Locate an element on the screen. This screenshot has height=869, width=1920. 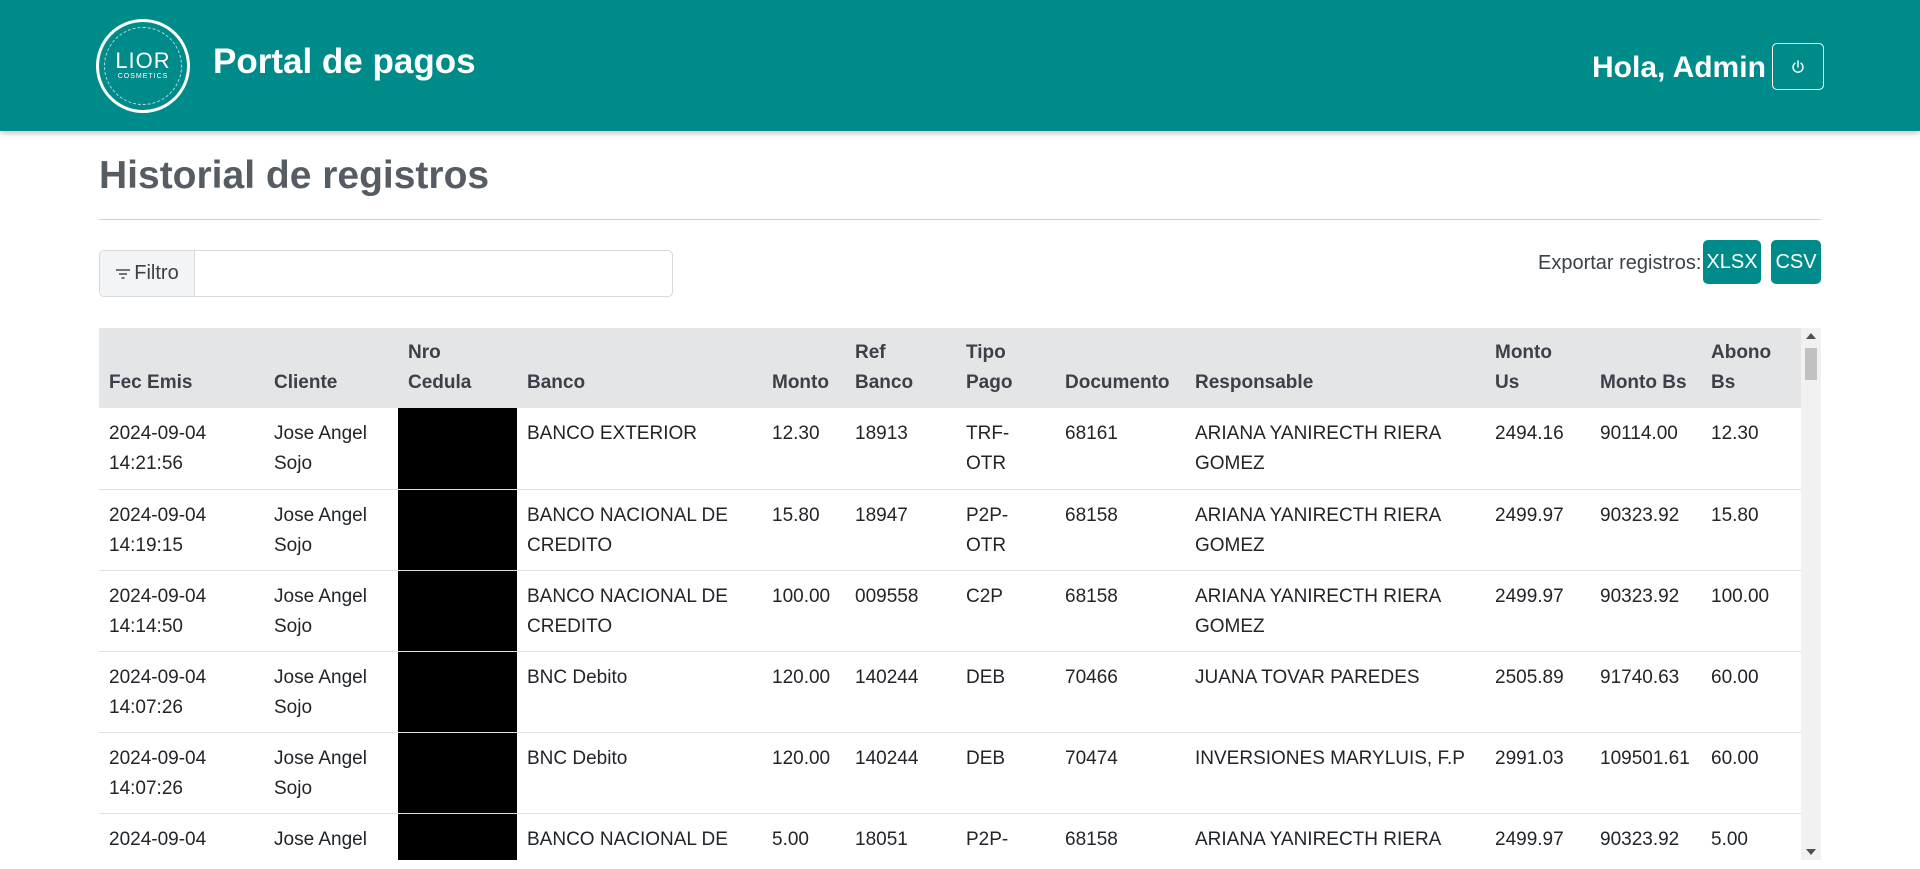
app-title: Portal de pagos is located at coordinates (344, 61).